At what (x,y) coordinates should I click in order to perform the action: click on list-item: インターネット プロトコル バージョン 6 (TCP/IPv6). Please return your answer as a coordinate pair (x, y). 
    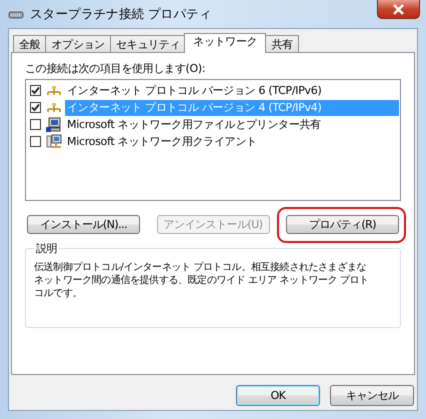
    Looking at the image, I should click on (232, 90).